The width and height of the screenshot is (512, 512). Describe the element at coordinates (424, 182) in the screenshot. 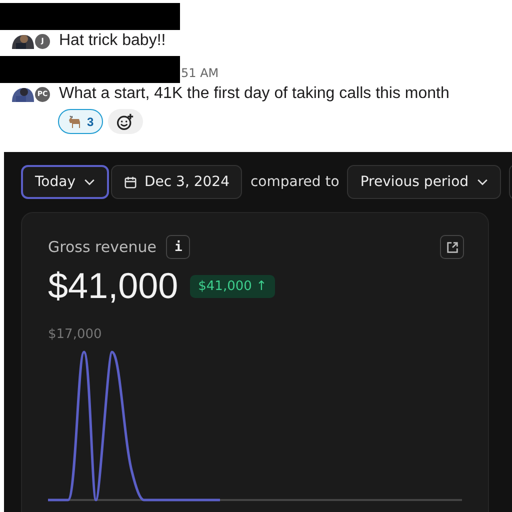

I see `compare-dropdown: Previous period` at that location.